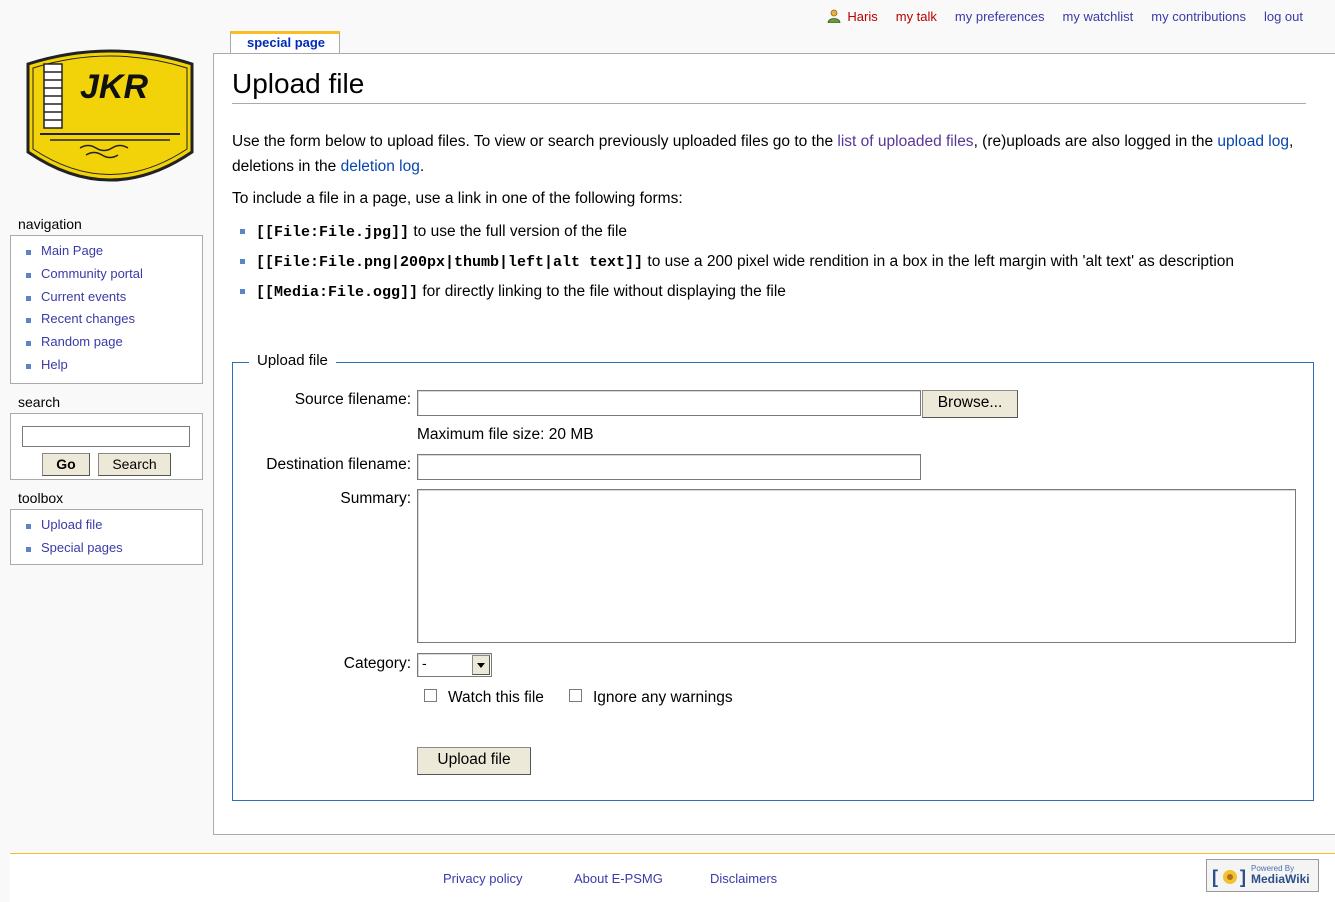  I want to click on summary-textarea, so click(856, 566).